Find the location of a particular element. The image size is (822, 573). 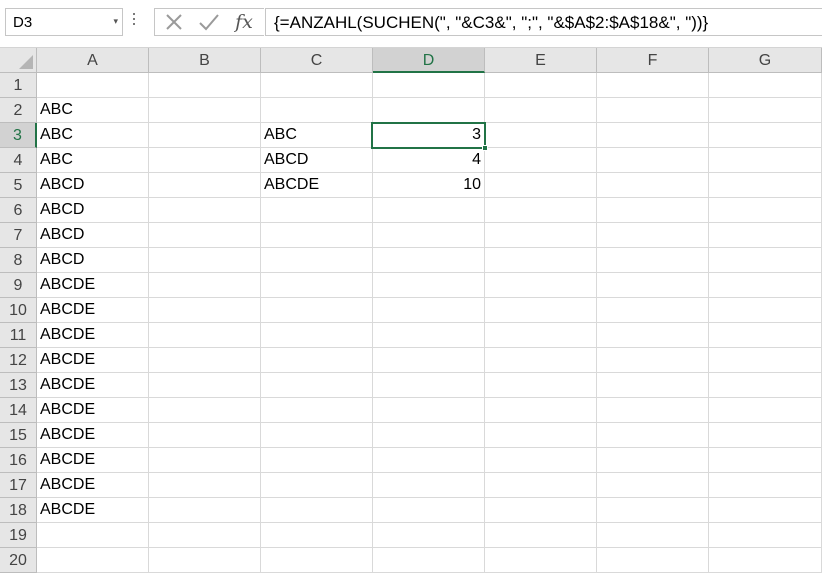

name-box: D3 ▾ is located at coordinates (64, 22).